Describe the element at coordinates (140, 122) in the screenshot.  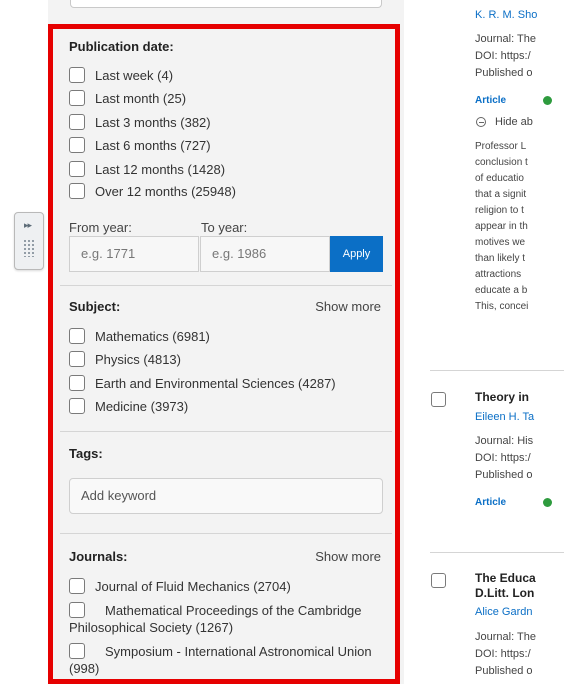
I see `date-option-last-3-months: Last 3 months (382)` at that location.